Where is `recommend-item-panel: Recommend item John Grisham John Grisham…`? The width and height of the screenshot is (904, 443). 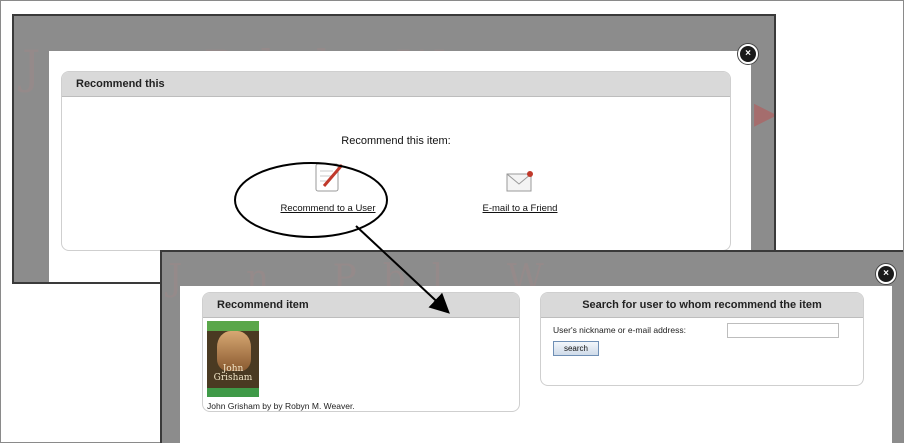 recommend-item-panel: Recommend item John Grisham John Grisham… is located at coordinates (361, 352).